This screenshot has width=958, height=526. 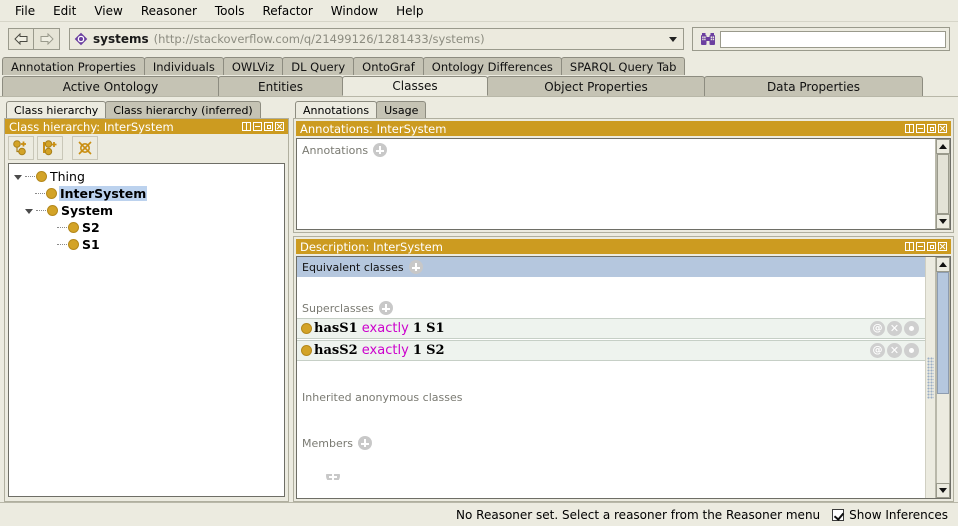 What do you see at coordinates (611, 328) in the screenshot?
I see `superclass-row: hasS1 exactly 1 S1 @ ✕` at bounding box center [611, 328].